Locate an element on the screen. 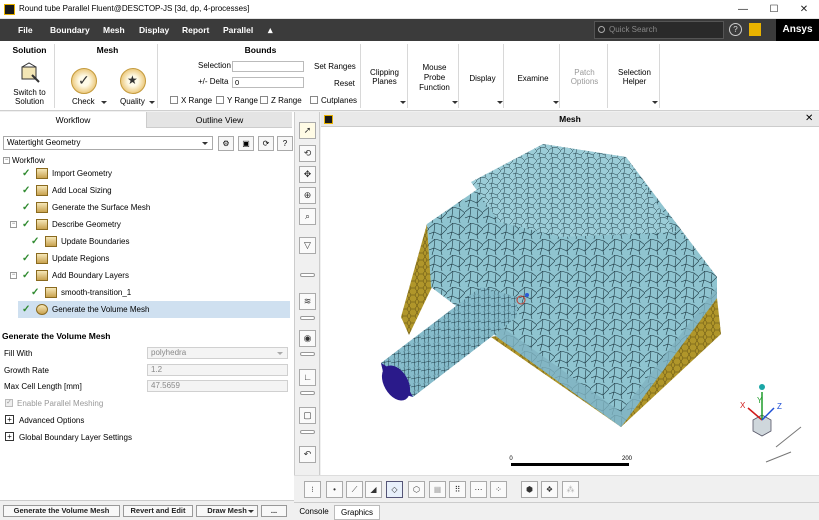 This screenshot has width=819, height=520. undo-view-icon: ↶ is located at coordinates (307, 454).